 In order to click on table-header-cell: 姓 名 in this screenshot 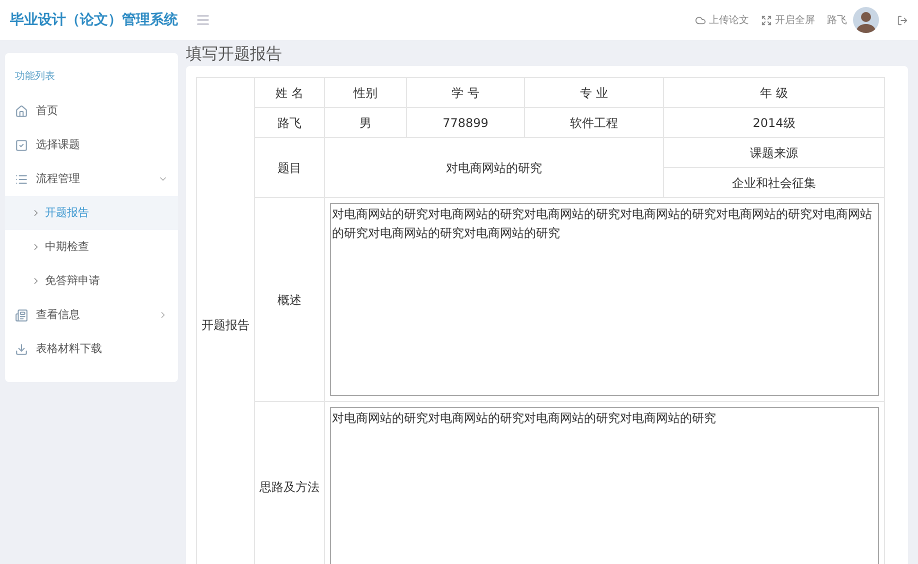, I will do `click(289, 93)`.